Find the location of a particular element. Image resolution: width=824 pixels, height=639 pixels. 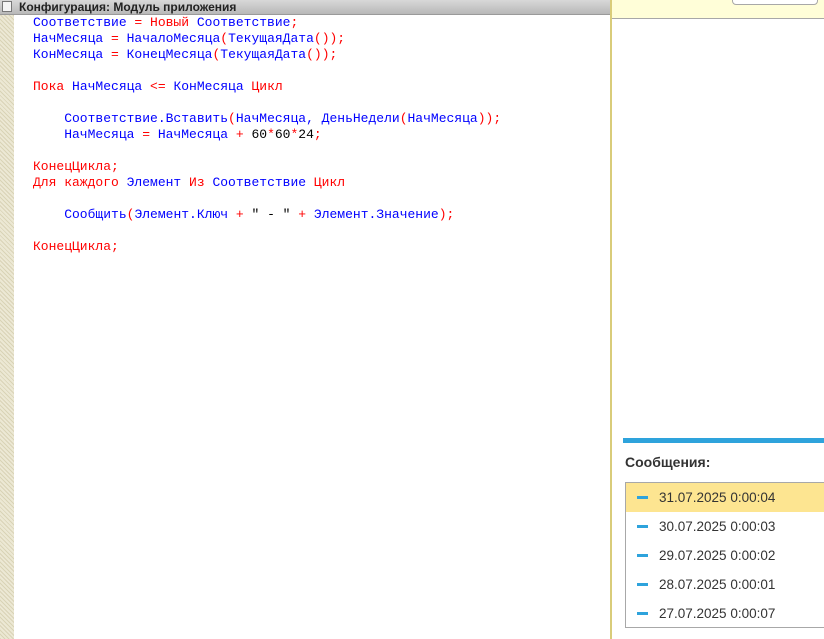

editor-title: Конфигурация: Модуль приложения is located at coordinates (128, 7).